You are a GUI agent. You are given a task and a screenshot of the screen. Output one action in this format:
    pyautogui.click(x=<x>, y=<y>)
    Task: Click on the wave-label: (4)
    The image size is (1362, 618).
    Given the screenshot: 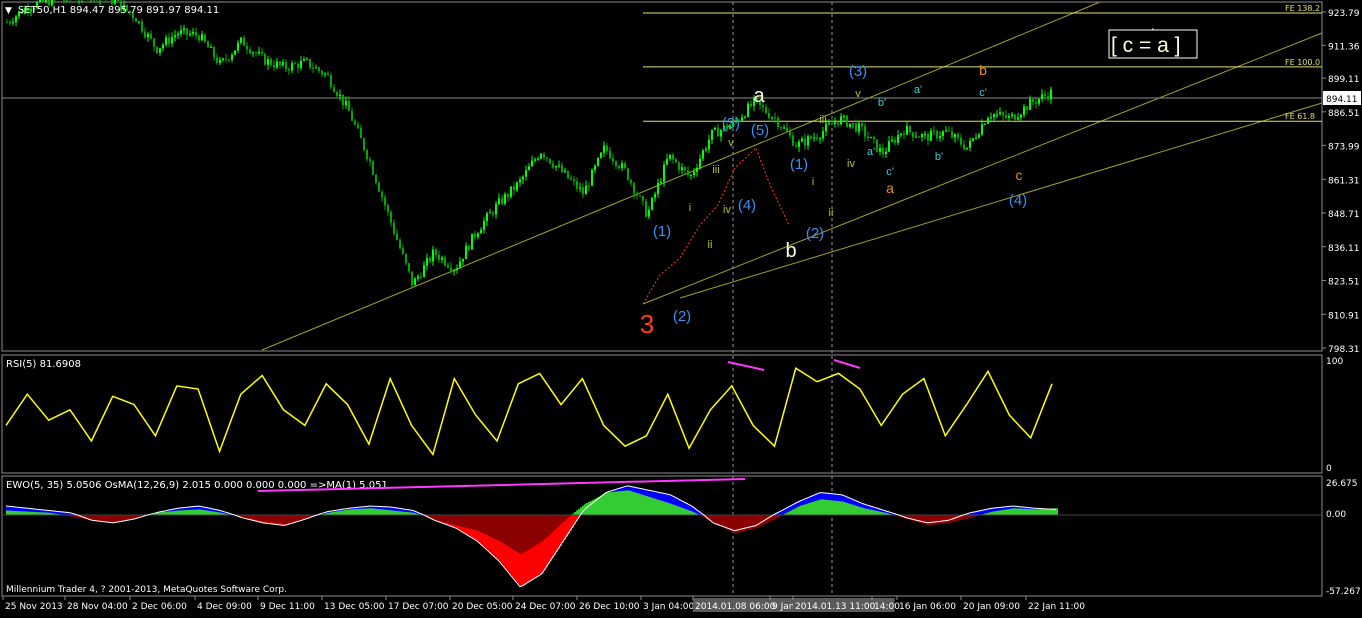 What is the action you would take?
    pyautogui.click(x=1018, y=200)
    